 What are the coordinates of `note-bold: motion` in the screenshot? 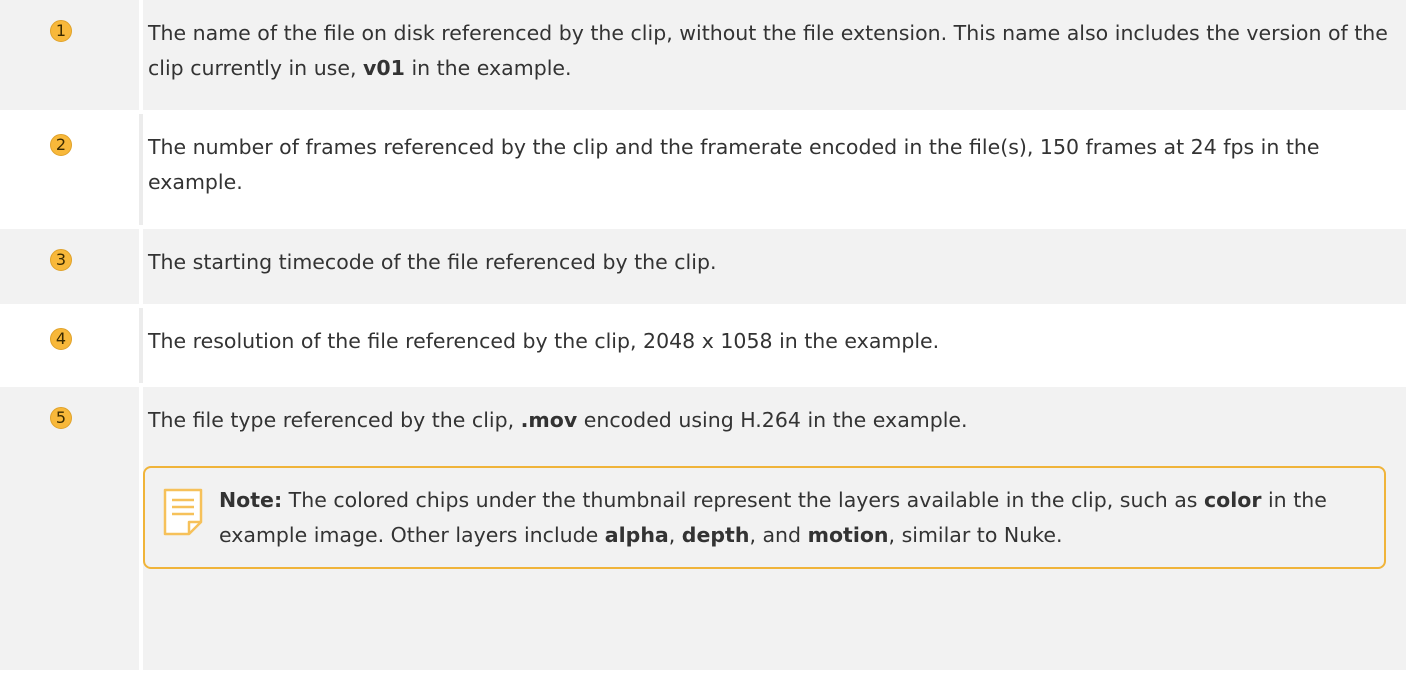 It's located at (848, 535).